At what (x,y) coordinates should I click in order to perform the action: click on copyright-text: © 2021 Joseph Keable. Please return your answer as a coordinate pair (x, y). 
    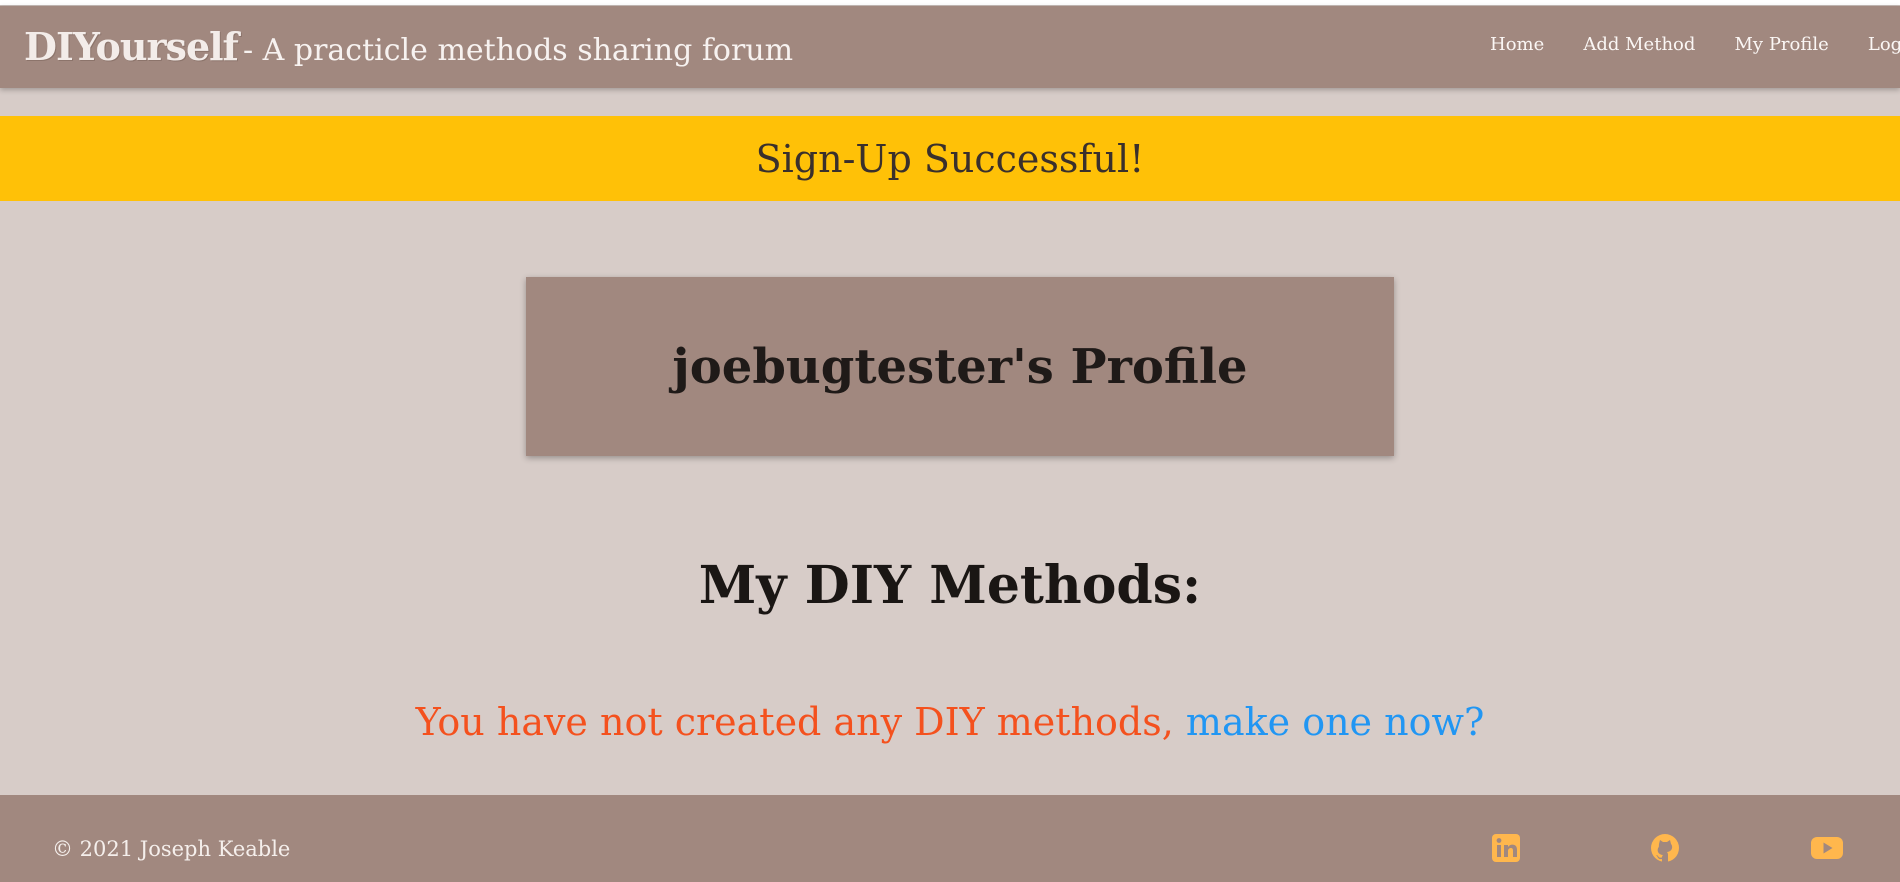
    Looking at the image, I should click on (171, 849).